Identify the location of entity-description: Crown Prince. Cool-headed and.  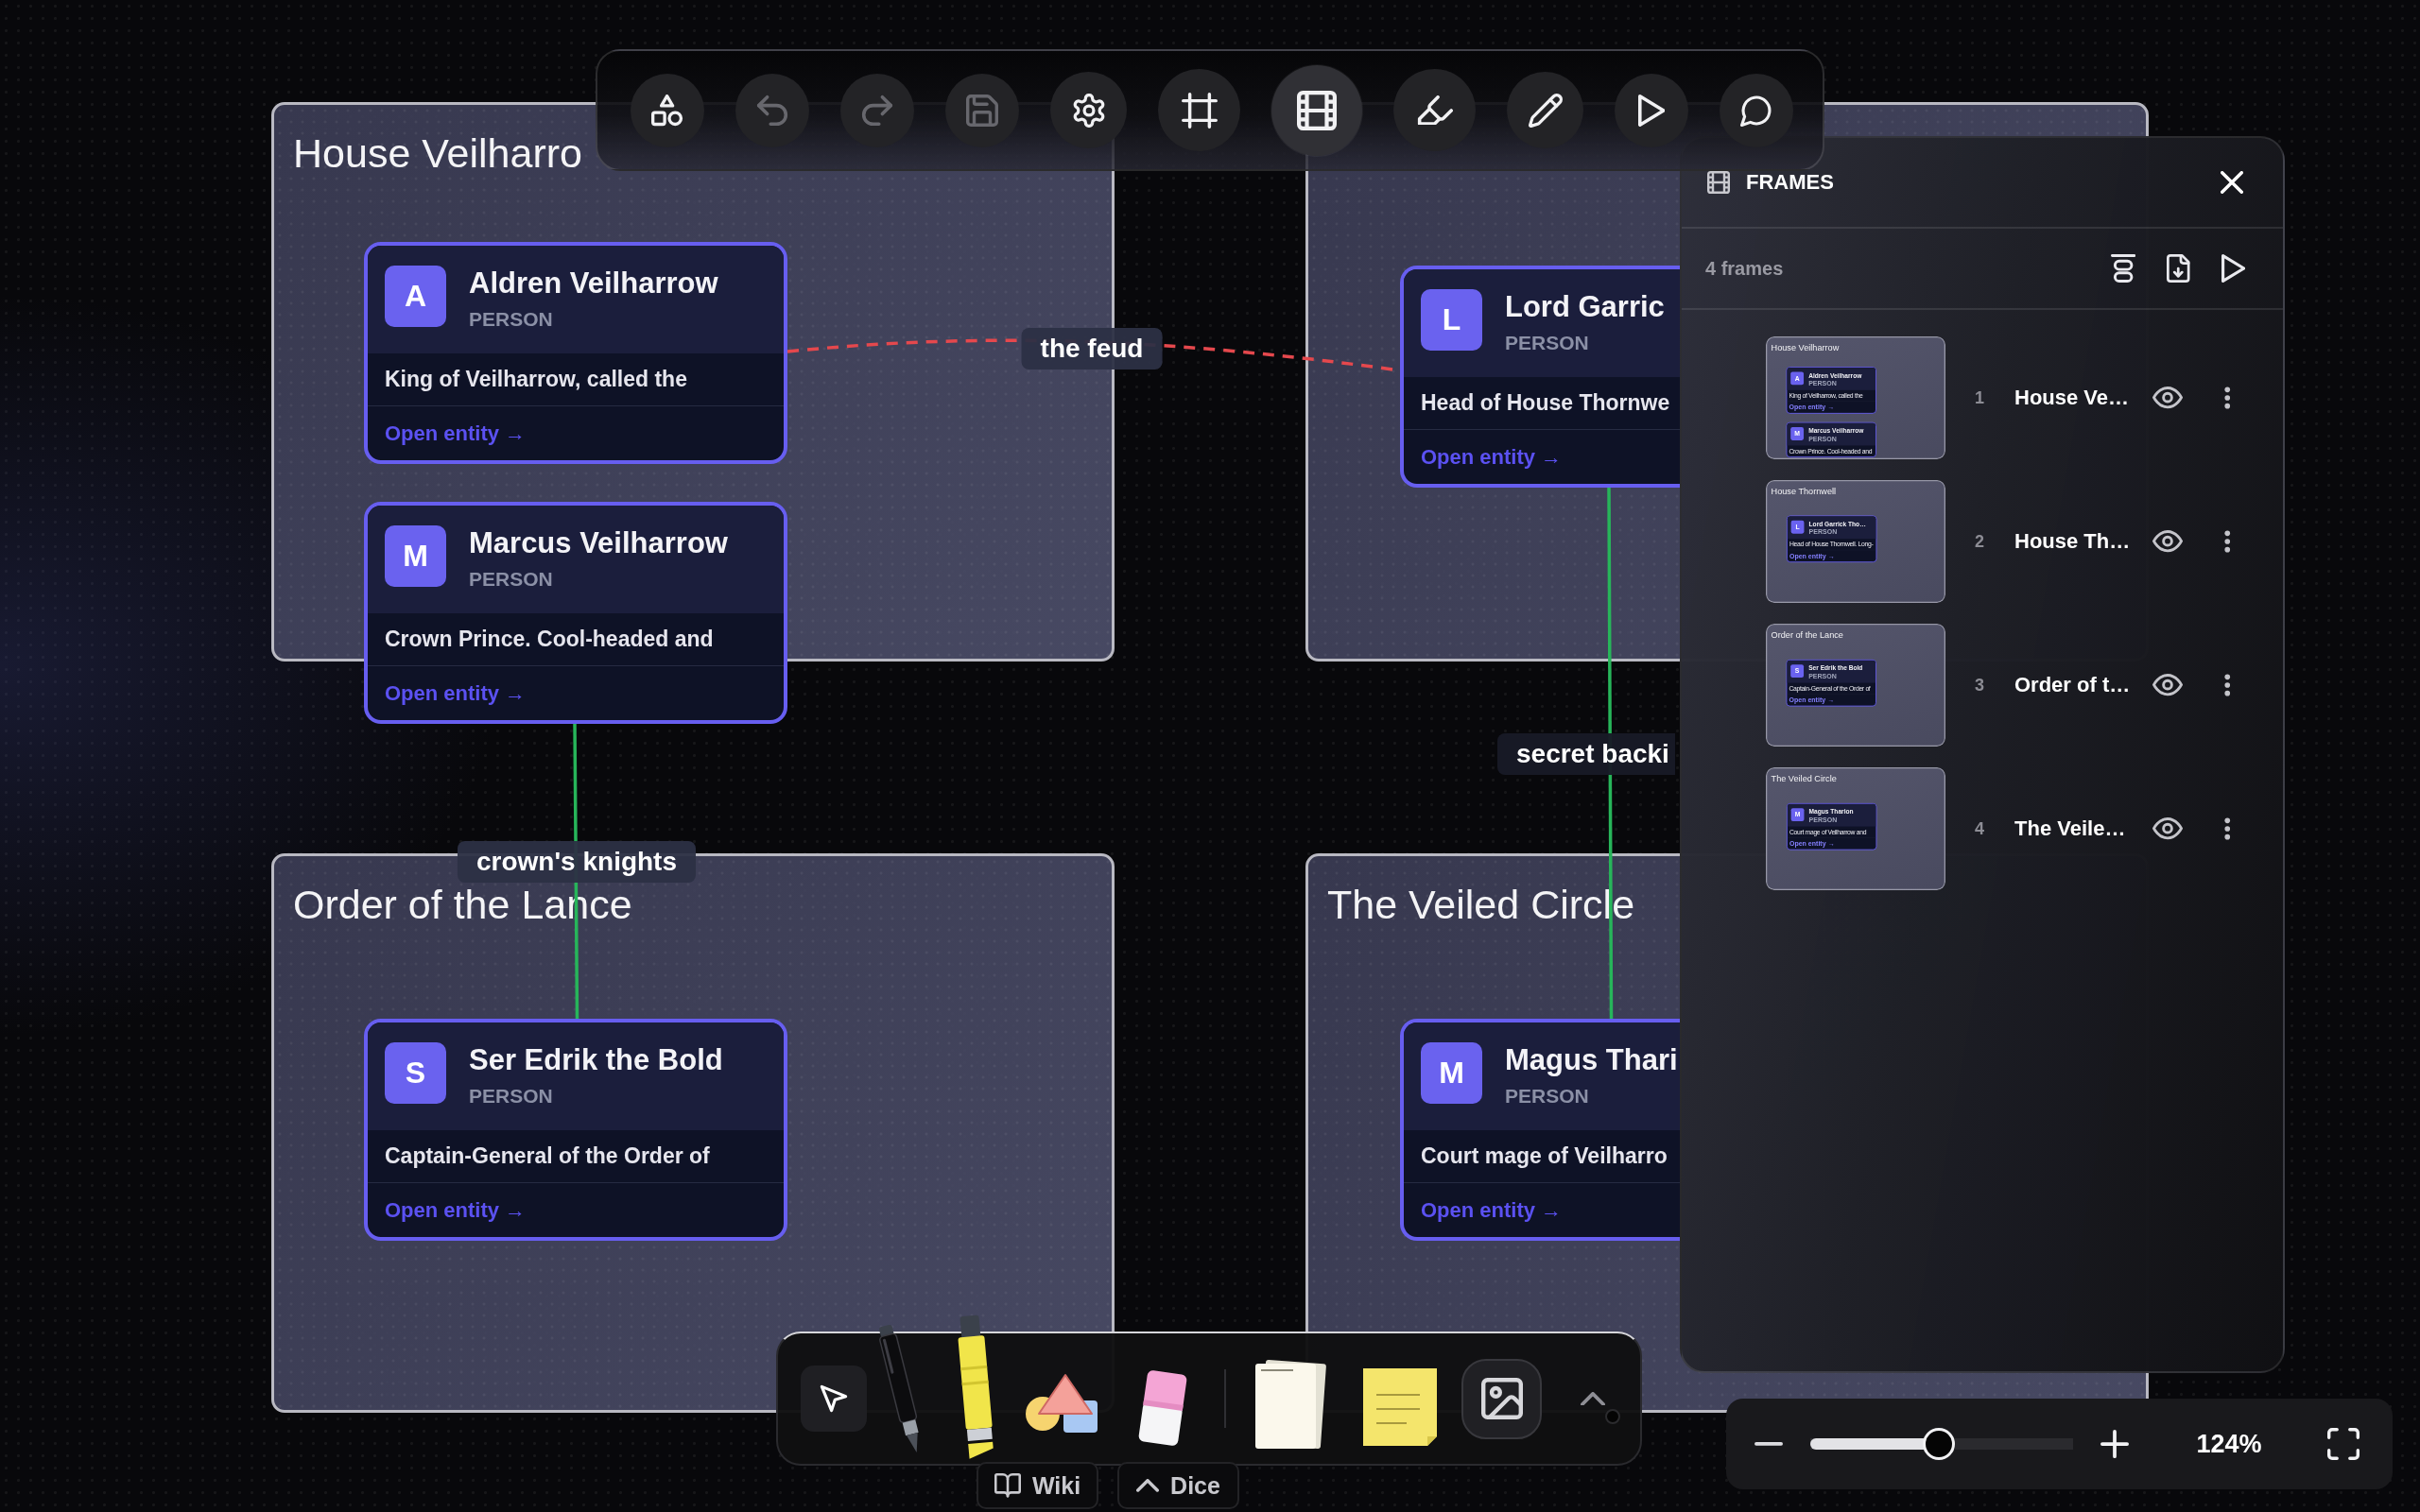
(550, 639).